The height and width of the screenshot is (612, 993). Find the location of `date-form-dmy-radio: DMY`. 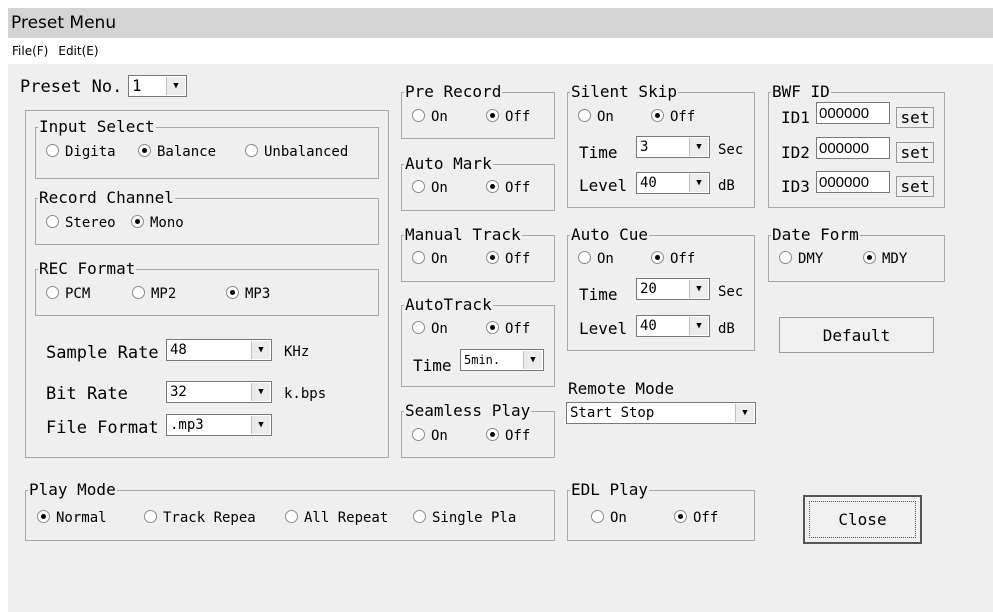

date-form-dmy-radio: DMY is located at coordinates (801, 259).